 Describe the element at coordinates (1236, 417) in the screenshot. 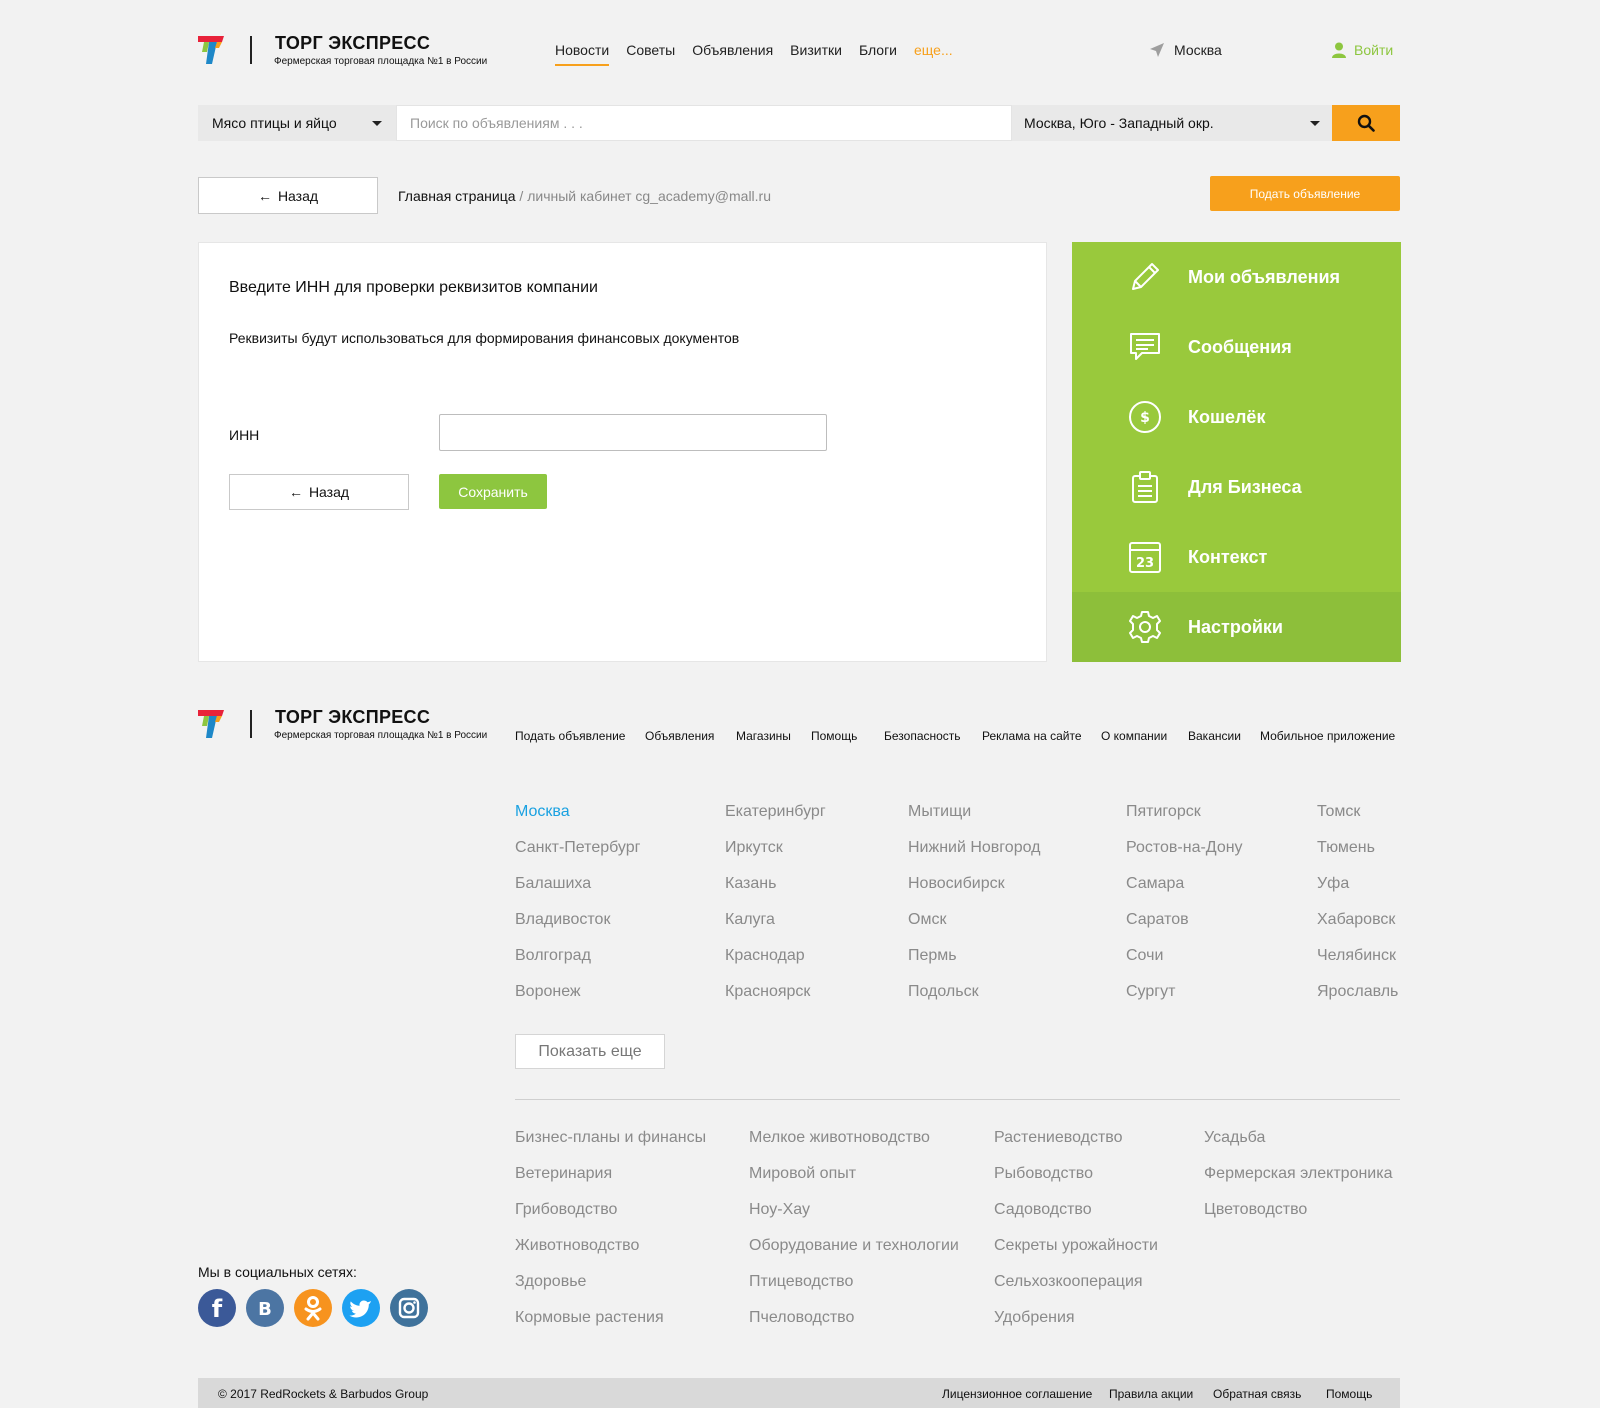

I see `sidemenu-item-wallet: $ Кошелёк` at that location.